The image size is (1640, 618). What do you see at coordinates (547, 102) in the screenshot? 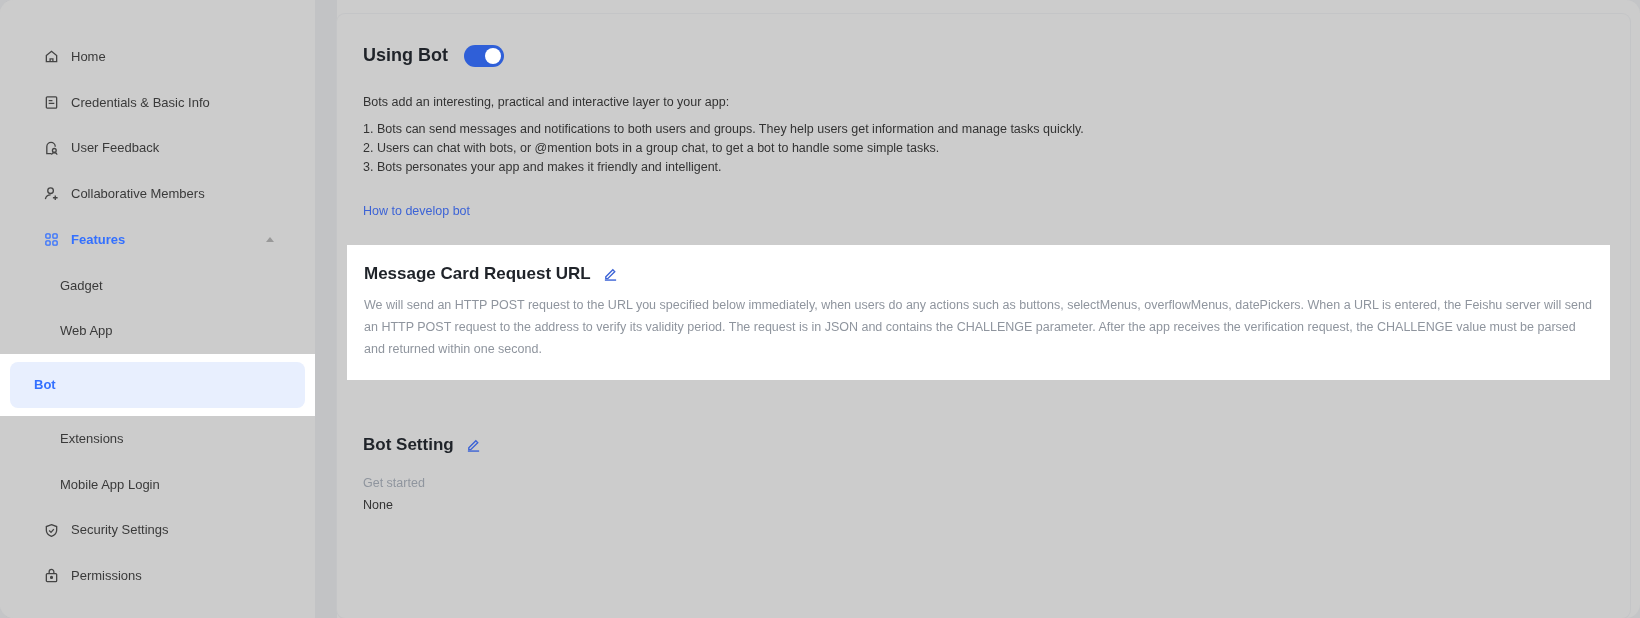
I see `intro-text: Bots add an interesting, practical and interactive layer to your app:` at bounding box center [547, 102].